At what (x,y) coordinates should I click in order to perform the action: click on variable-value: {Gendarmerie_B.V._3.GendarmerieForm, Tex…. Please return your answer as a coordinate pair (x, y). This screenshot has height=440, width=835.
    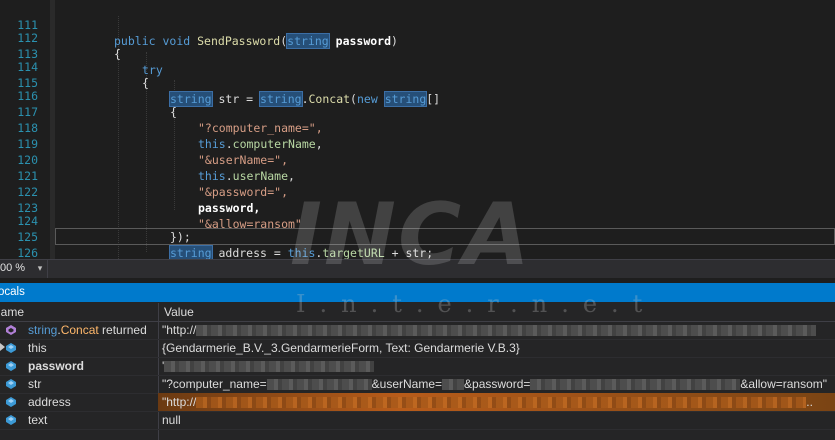
    Looking at the image, I should click on (341, 348).